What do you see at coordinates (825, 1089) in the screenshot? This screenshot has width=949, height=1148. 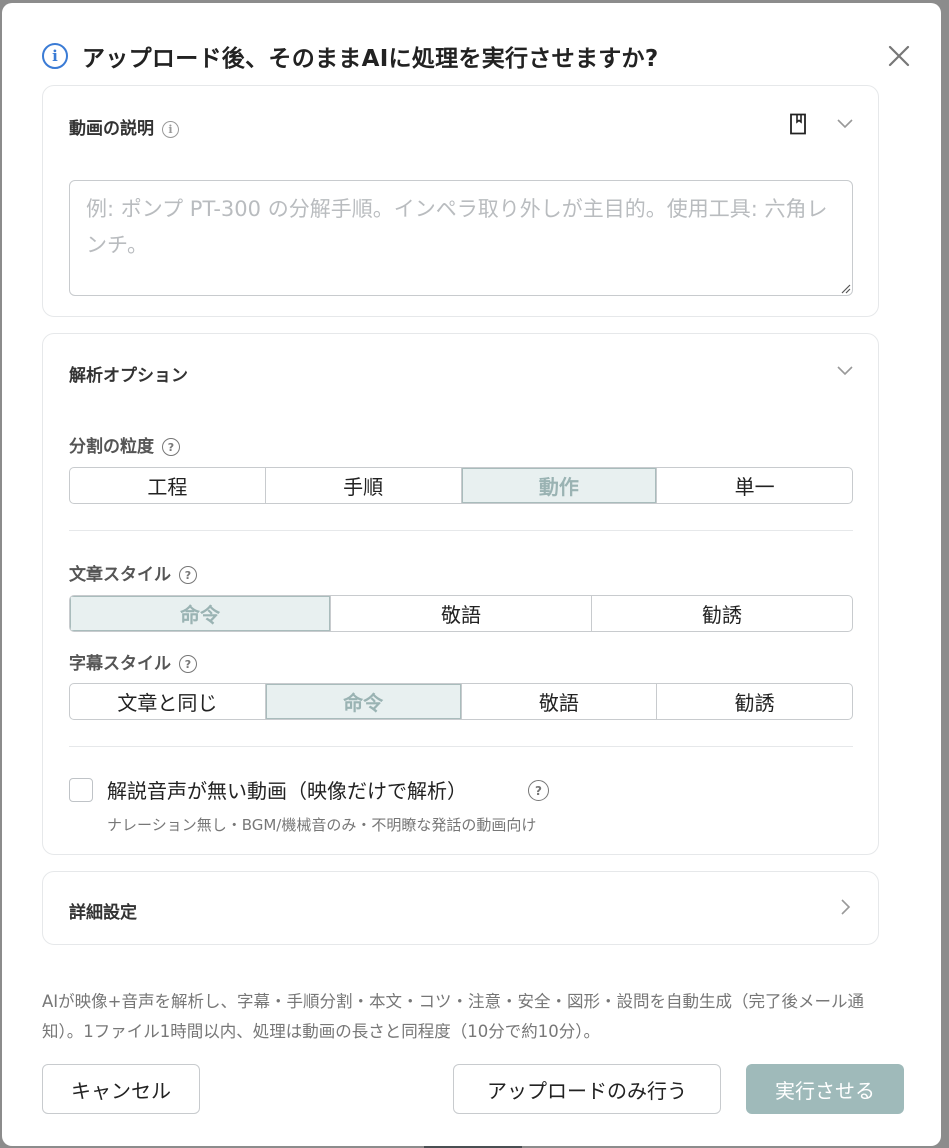 I see `run-button: 実行させる` at bounding box center [825, 1089].